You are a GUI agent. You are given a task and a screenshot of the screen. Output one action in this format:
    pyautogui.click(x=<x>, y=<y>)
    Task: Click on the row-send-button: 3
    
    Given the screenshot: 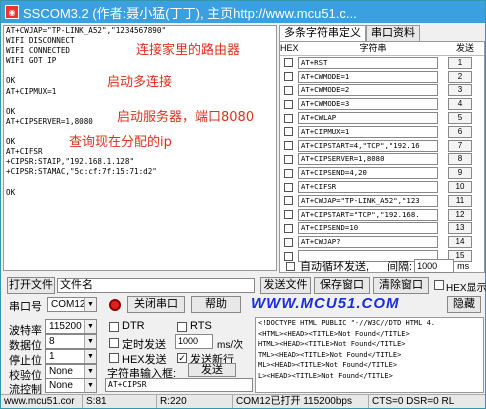 What is the action you would take?
    pyautogui.click(x=460, y=90)
    